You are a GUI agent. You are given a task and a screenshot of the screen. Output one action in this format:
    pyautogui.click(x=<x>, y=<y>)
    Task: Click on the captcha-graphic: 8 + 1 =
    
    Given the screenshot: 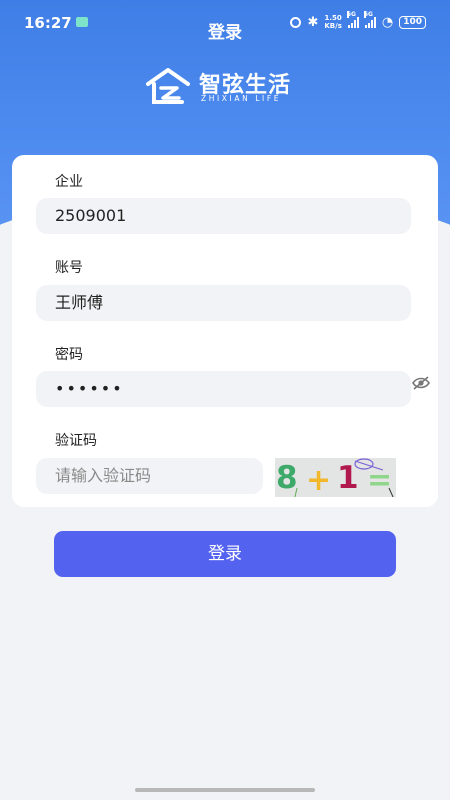 What is the action you would take?
    pyautogui.click(x=335, y=477)
    